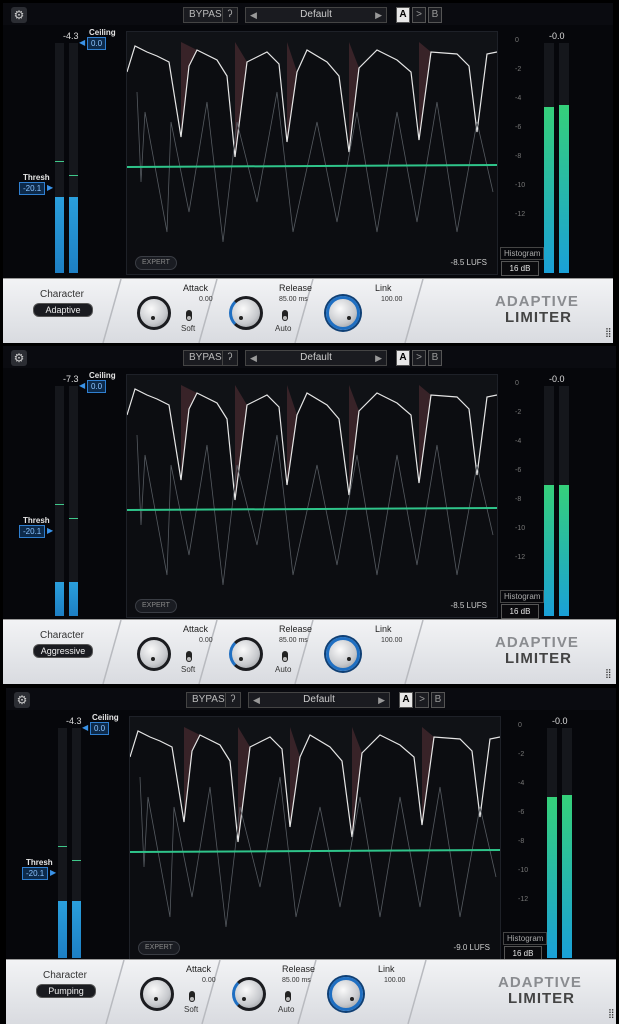  Describe the element at coordinates (549, 158) in the screenshot. I see `output-meter-left` at that location.